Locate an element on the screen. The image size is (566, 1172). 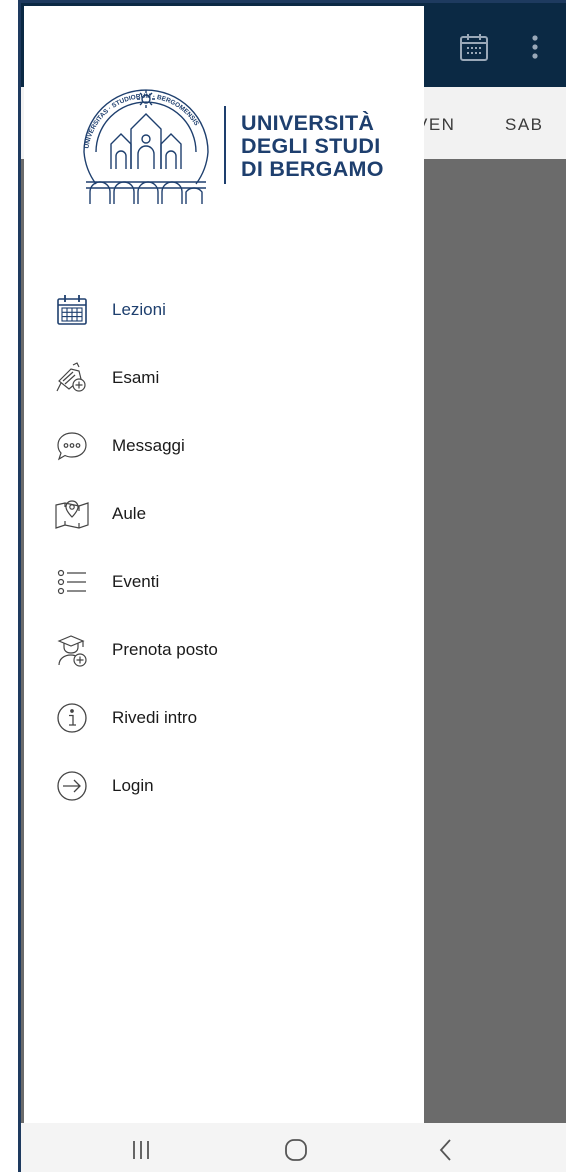
menu-label-esami: Esami is located at coordinates (136, 377).